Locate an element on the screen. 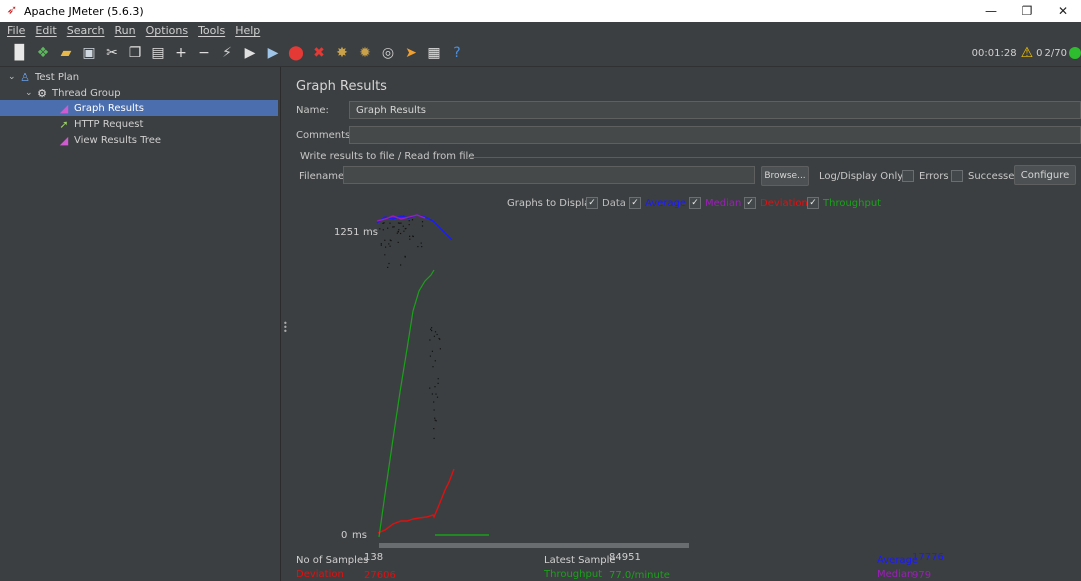 This screenshot has width=1081, height=581. menu-help: Help is located at coordinates (247, 30).